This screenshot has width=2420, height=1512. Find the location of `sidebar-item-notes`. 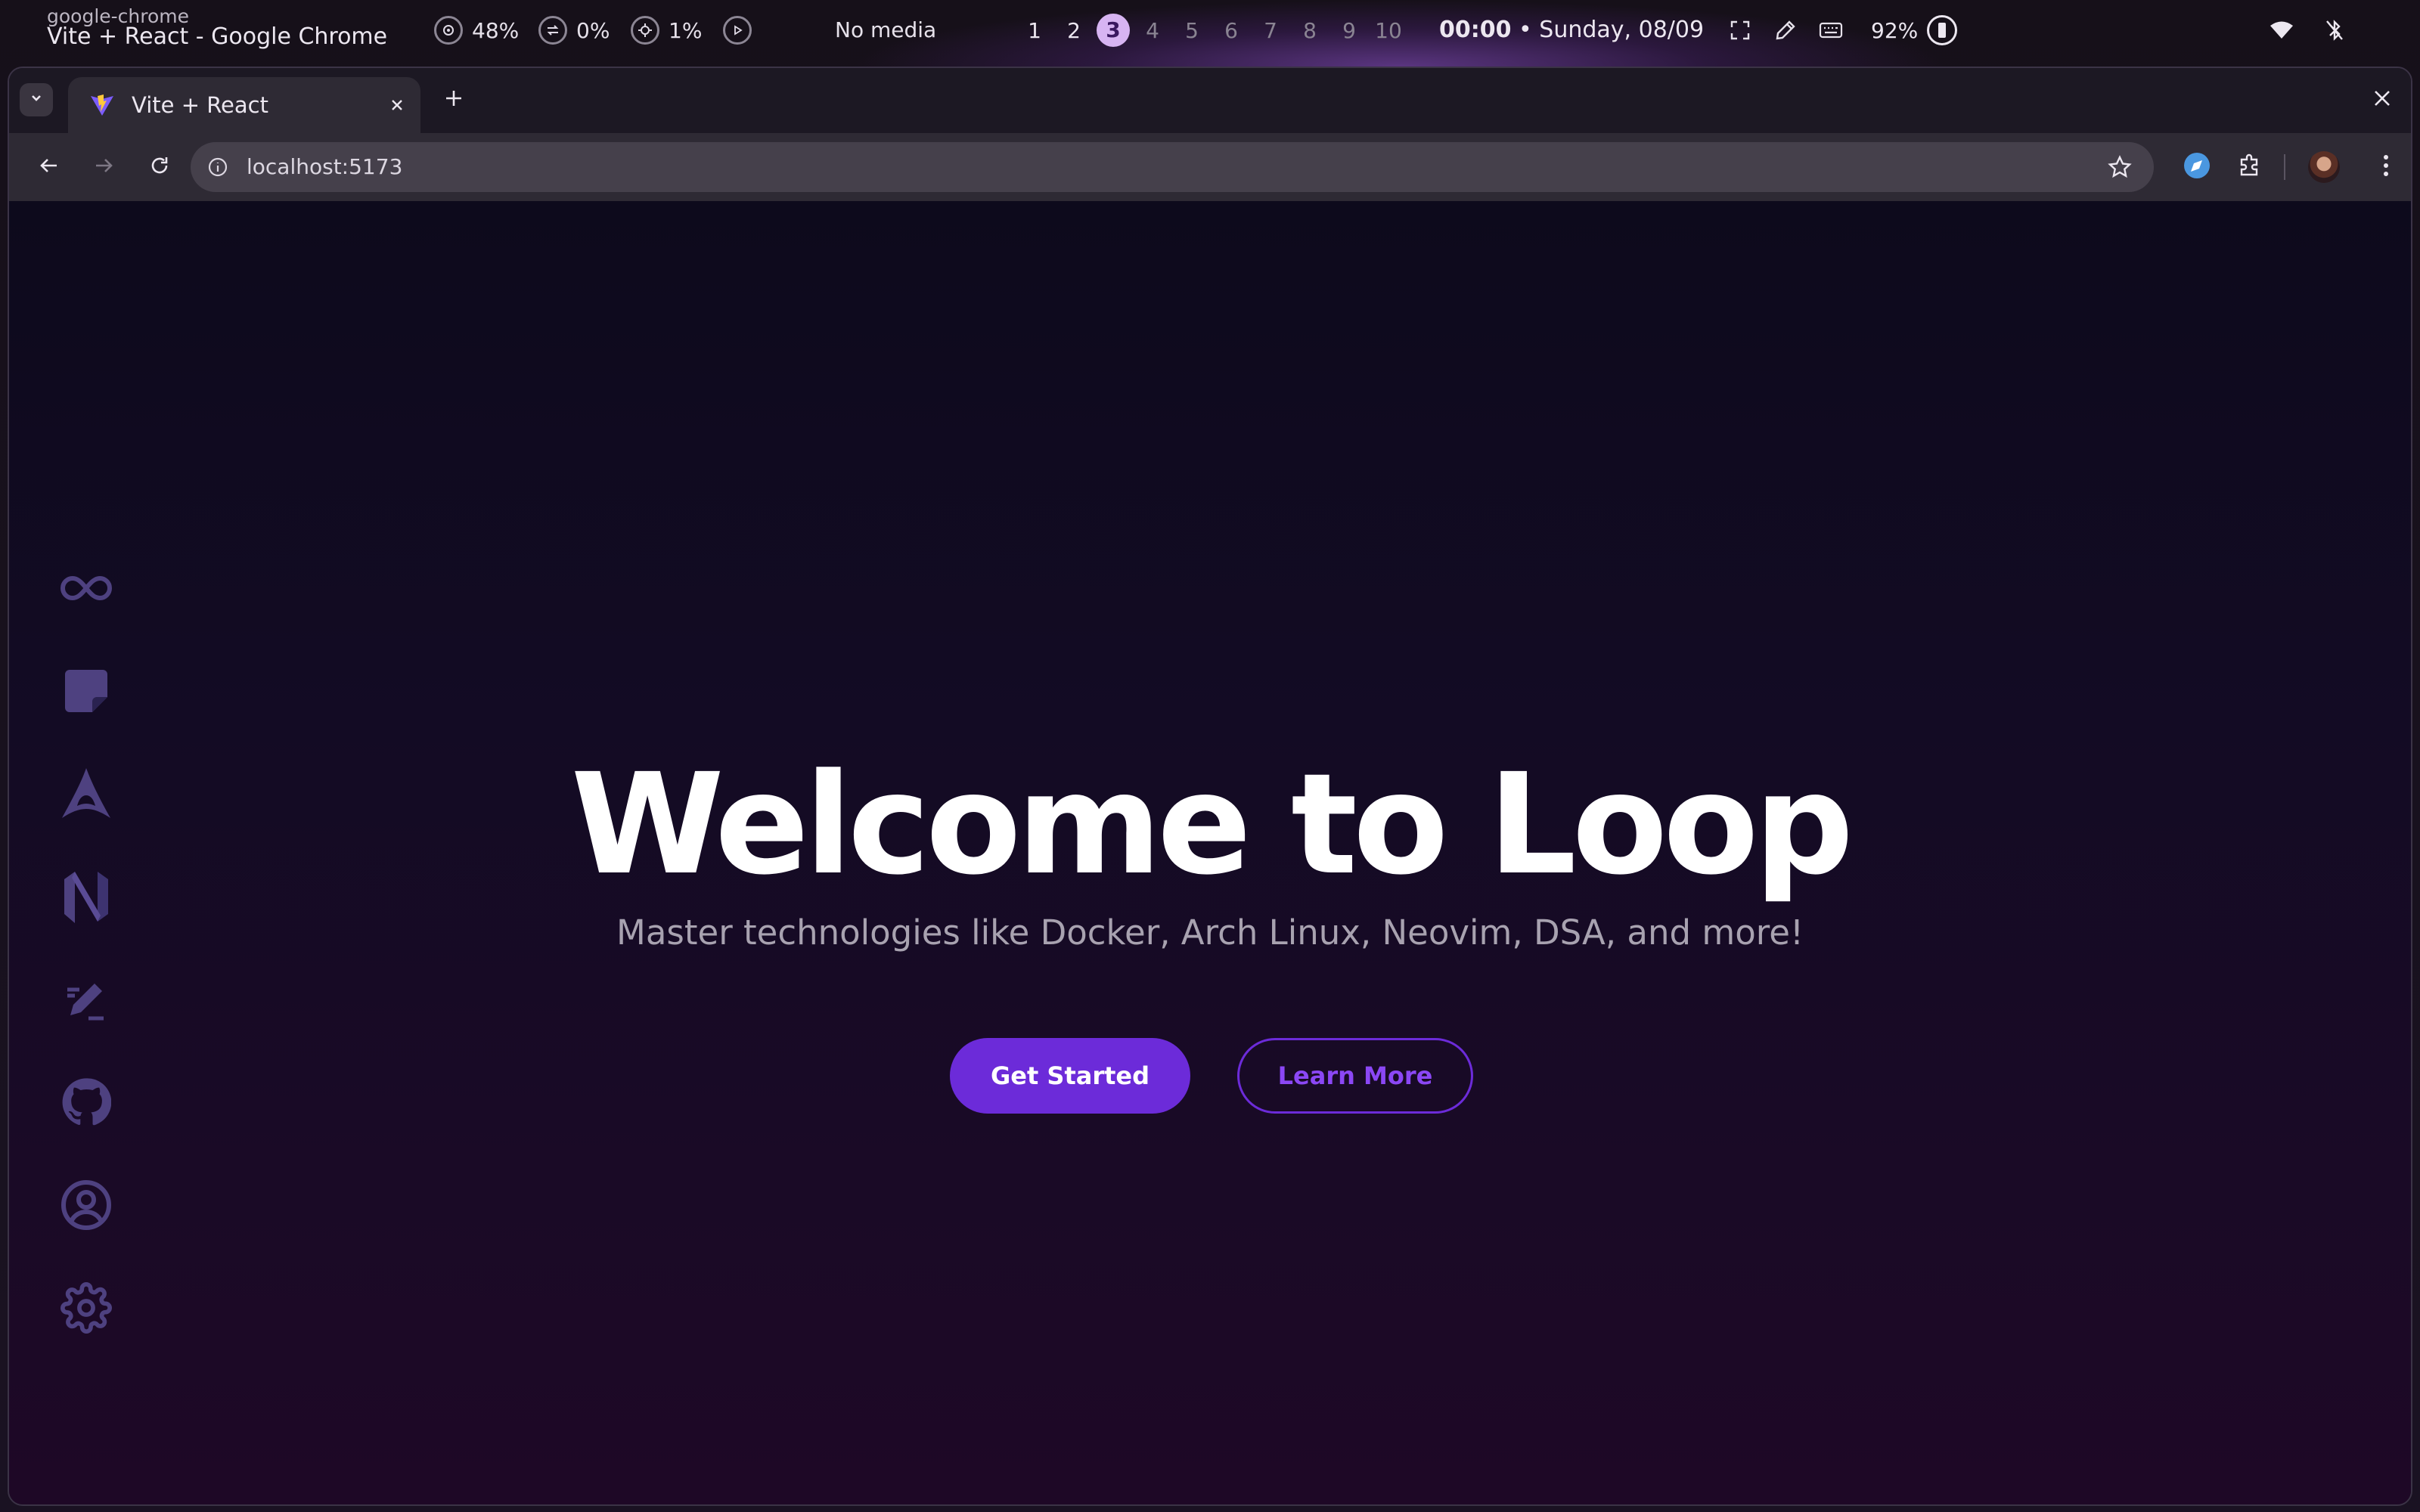

sidebar-item-notes is located at coordinates (86, 692).